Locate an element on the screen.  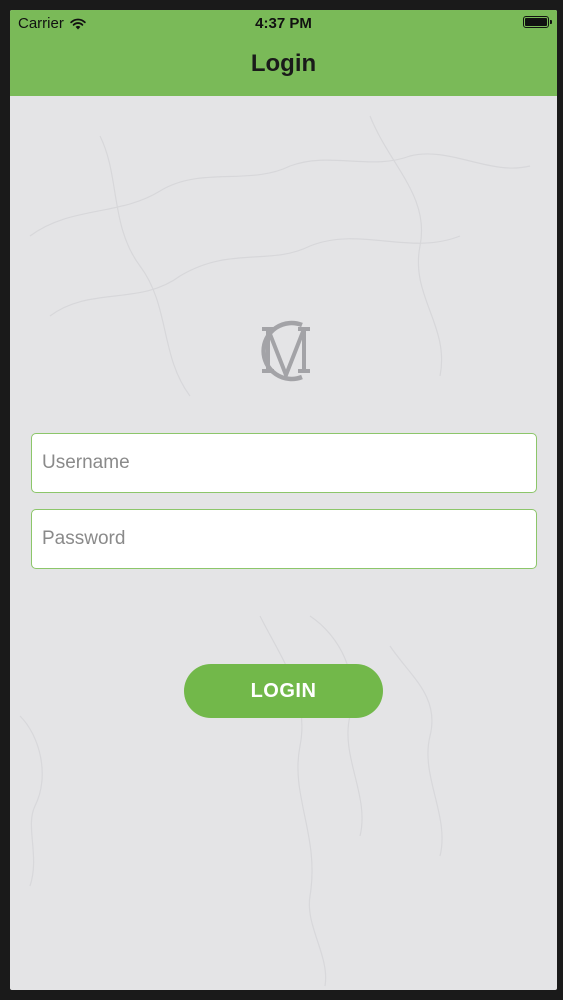
password-input is located at coordinates (284, 539).